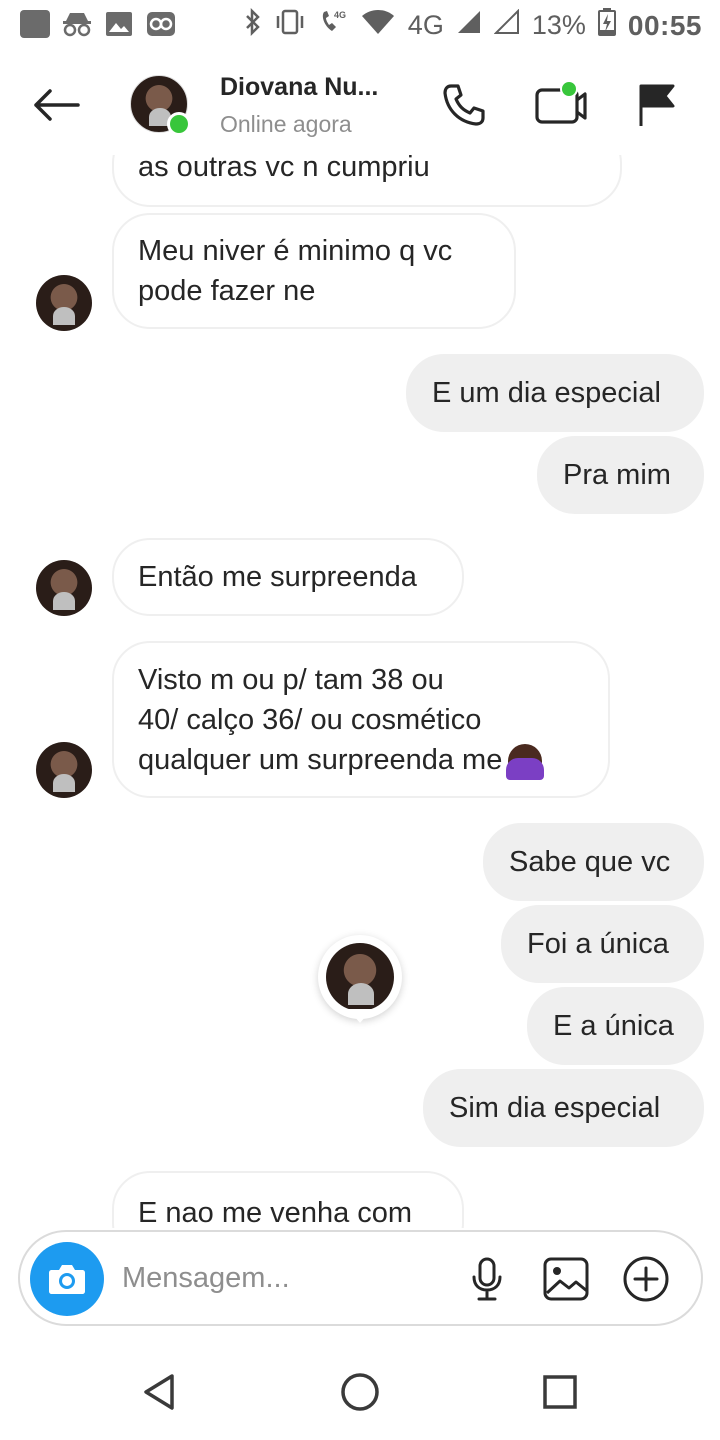 The image size is (720, 1440). I want to click on wifi-icon, so click(378, 25).